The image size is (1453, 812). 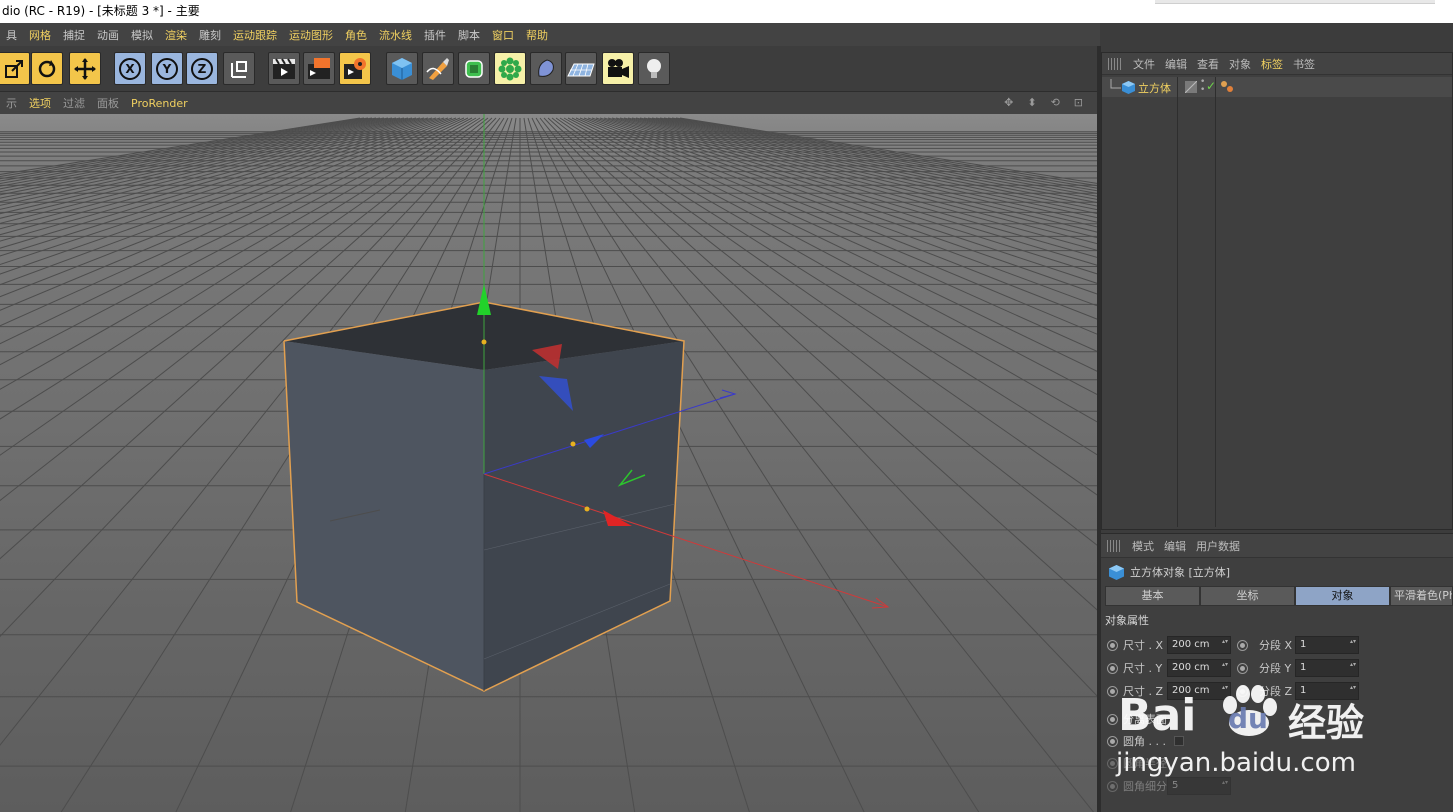 What do you see at coordinates (474, 68) in the screenshot?
I see `subdivision-surface-button` at bounding box center [474, 68].